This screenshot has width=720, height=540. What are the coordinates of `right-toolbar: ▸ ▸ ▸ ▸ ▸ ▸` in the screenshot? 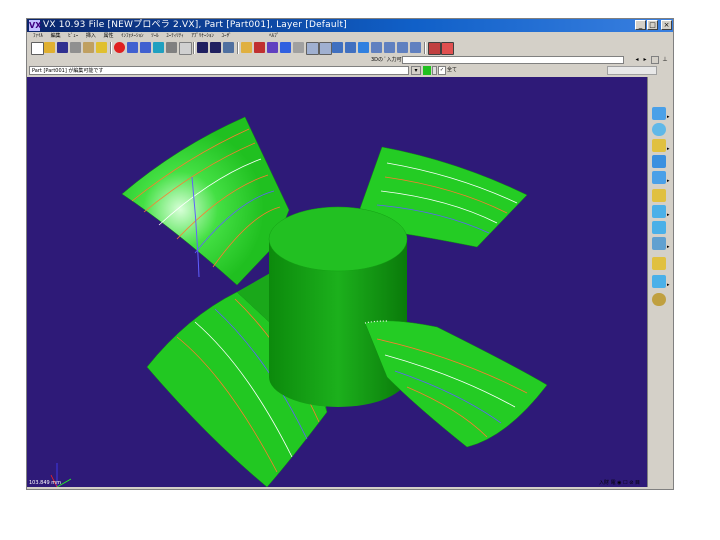 It's located at (660, 282).